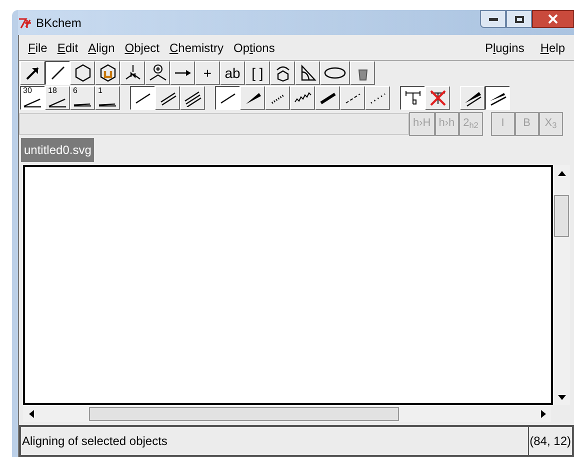  What do you see at coordinates (214, 123) in the screenshot?
I see `text-input-field` at bounding box center [214, 123].